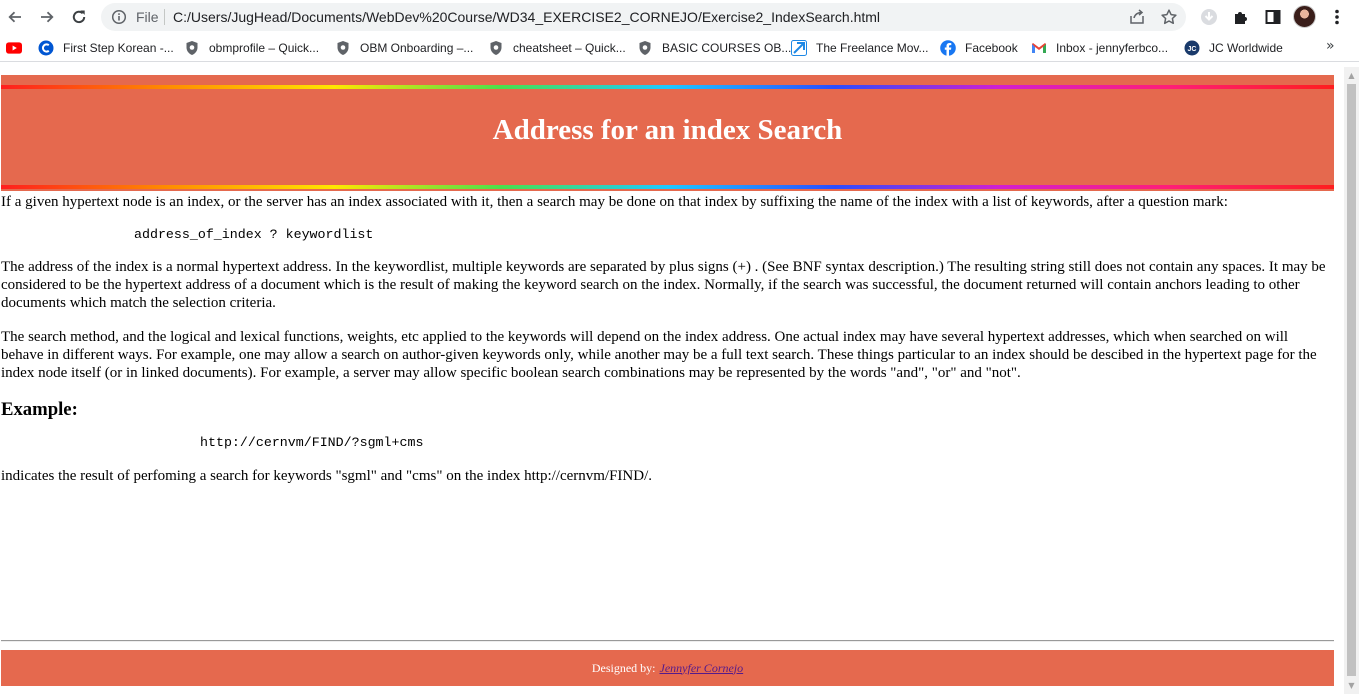 Image resolution: width=1359 pixels, height=694 pixels. What do you see at coordinates (1246, 48) in the screenshot?
I see `bookmark-label: JC Worldwide` at bounding box center [1246, 48].